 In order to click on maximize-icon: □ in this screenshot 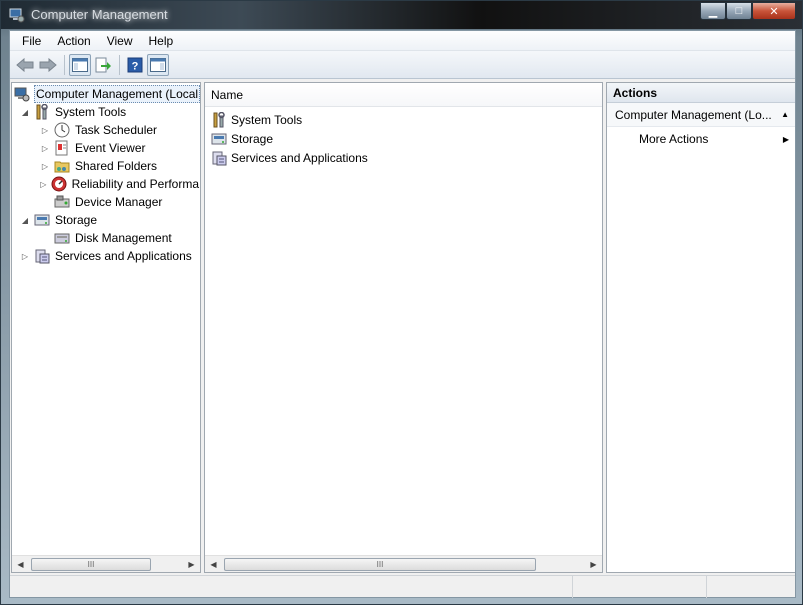, I will do `click(739, 11)`.